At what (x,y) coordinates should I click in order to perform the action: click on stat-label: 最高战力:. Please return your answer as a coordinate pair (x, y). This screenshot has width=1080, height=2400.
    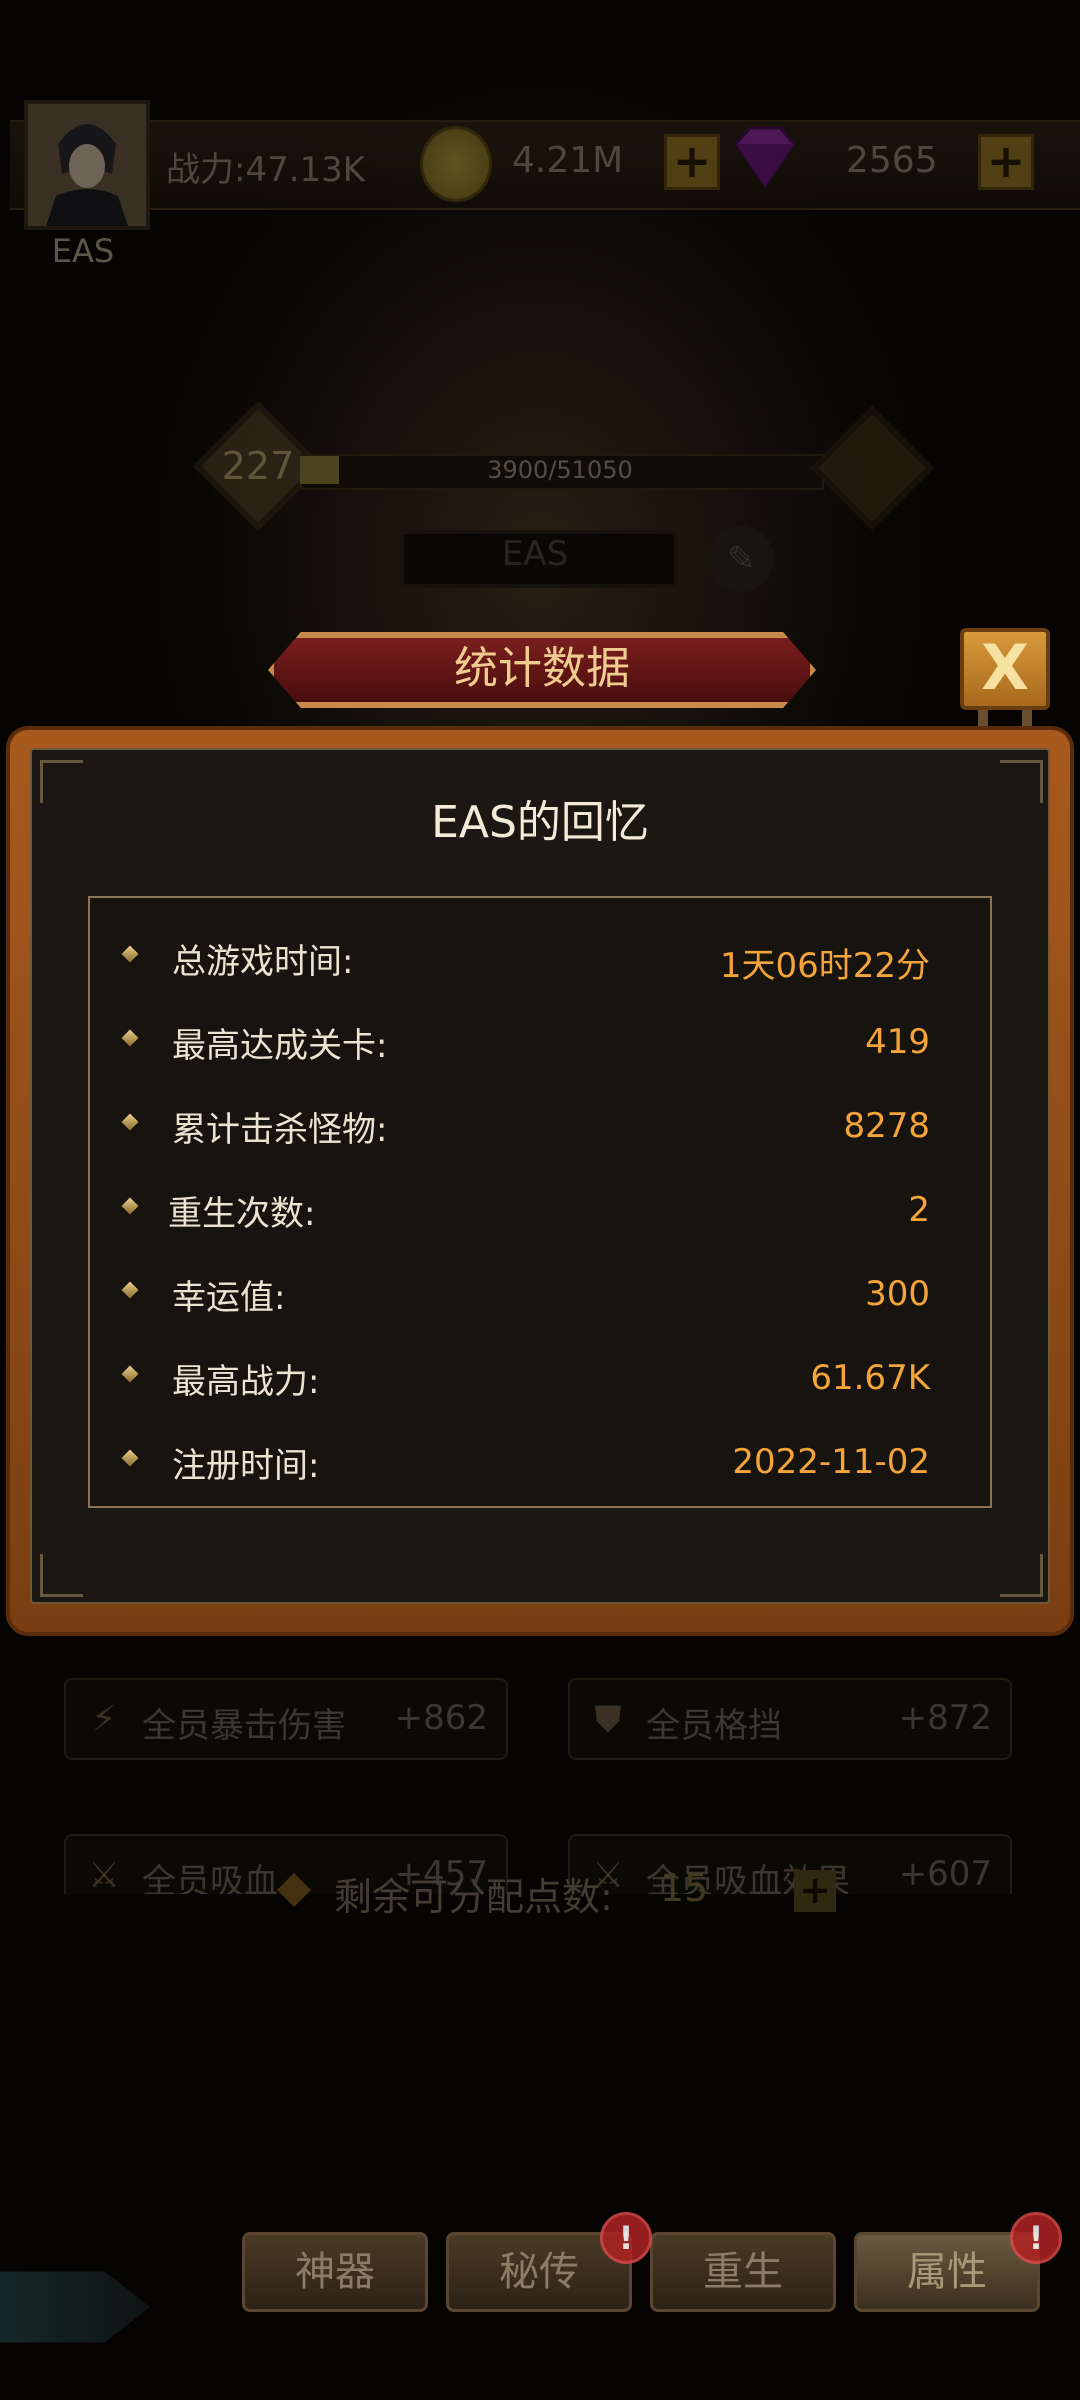
    Looking at the image, I should click on (246, 1382).